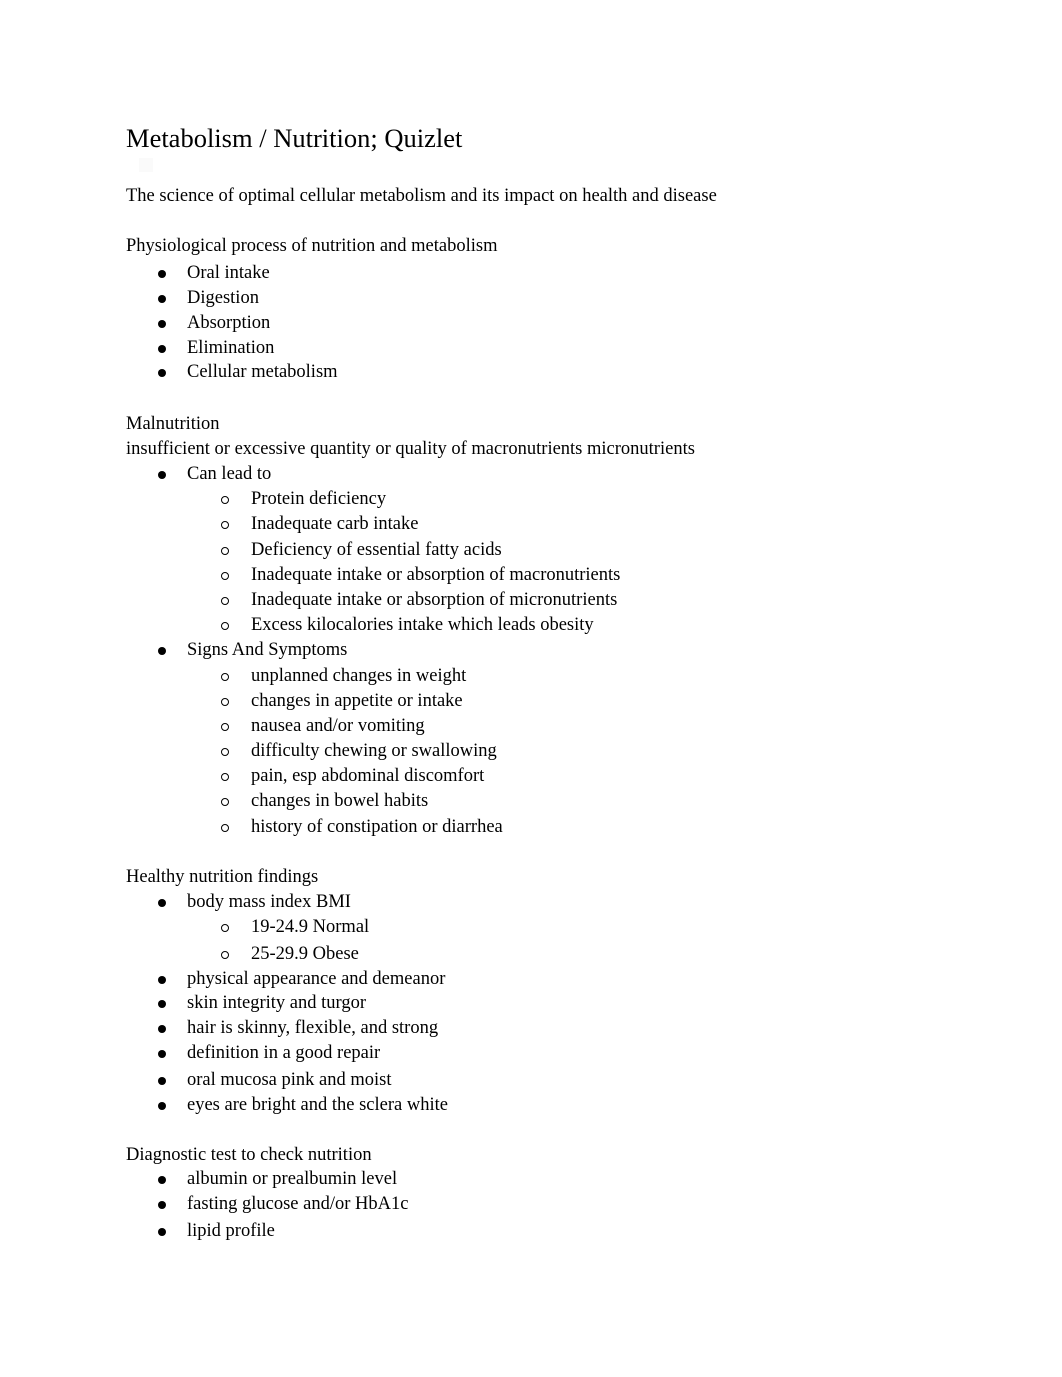  What do you see at coordinates (222, 877) in the screenshot?
I see `section-heading-healthy-nutrition: Healthy nutrition findings` at bounding box center [222, 877].